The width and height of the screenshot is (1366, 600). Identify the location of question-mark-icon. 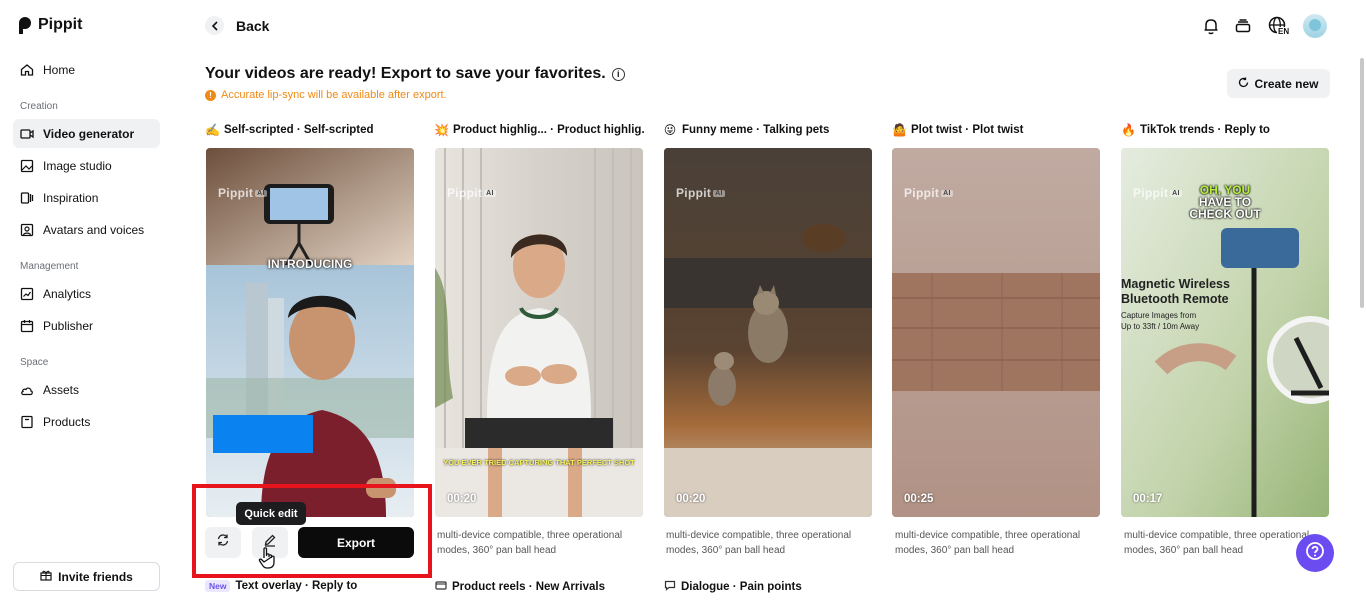
(1315, 553).